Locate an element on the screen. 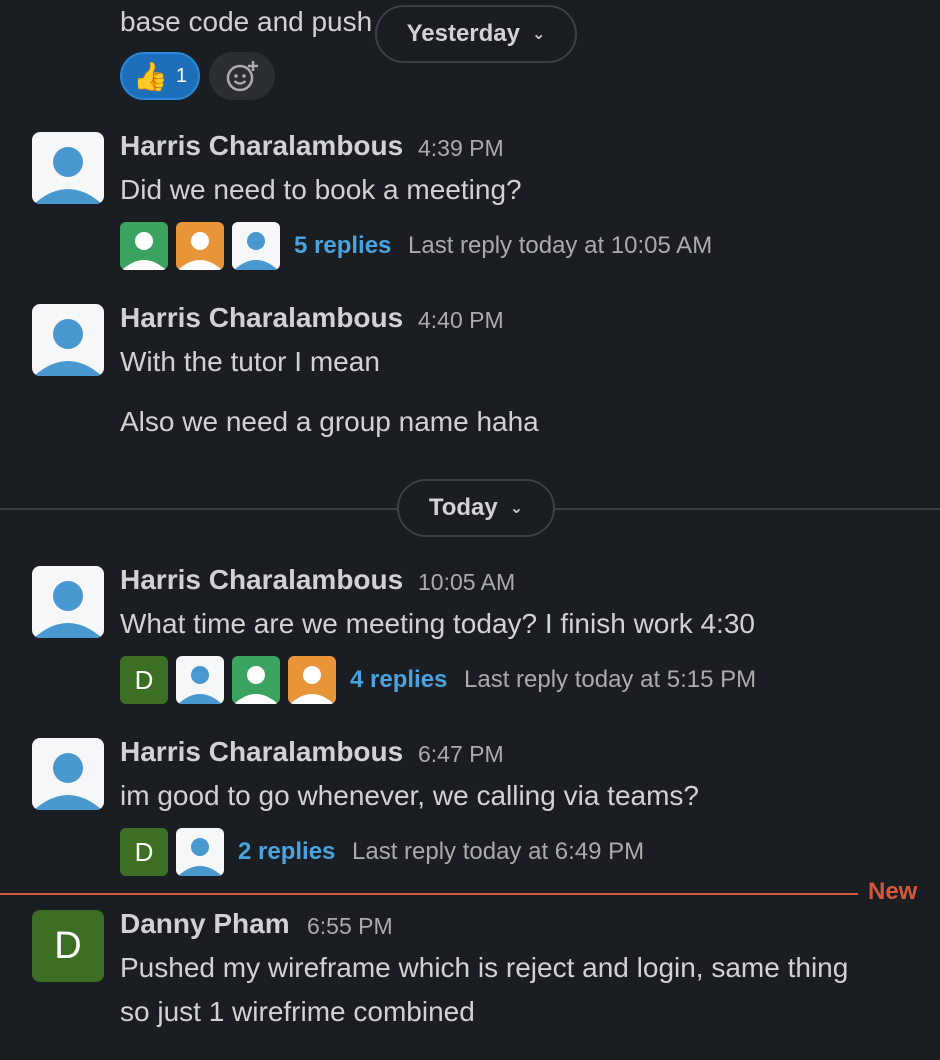 The height and width of the screenshot is (1060, 940). add-emoji-icon is located at coordinates (242, 76).